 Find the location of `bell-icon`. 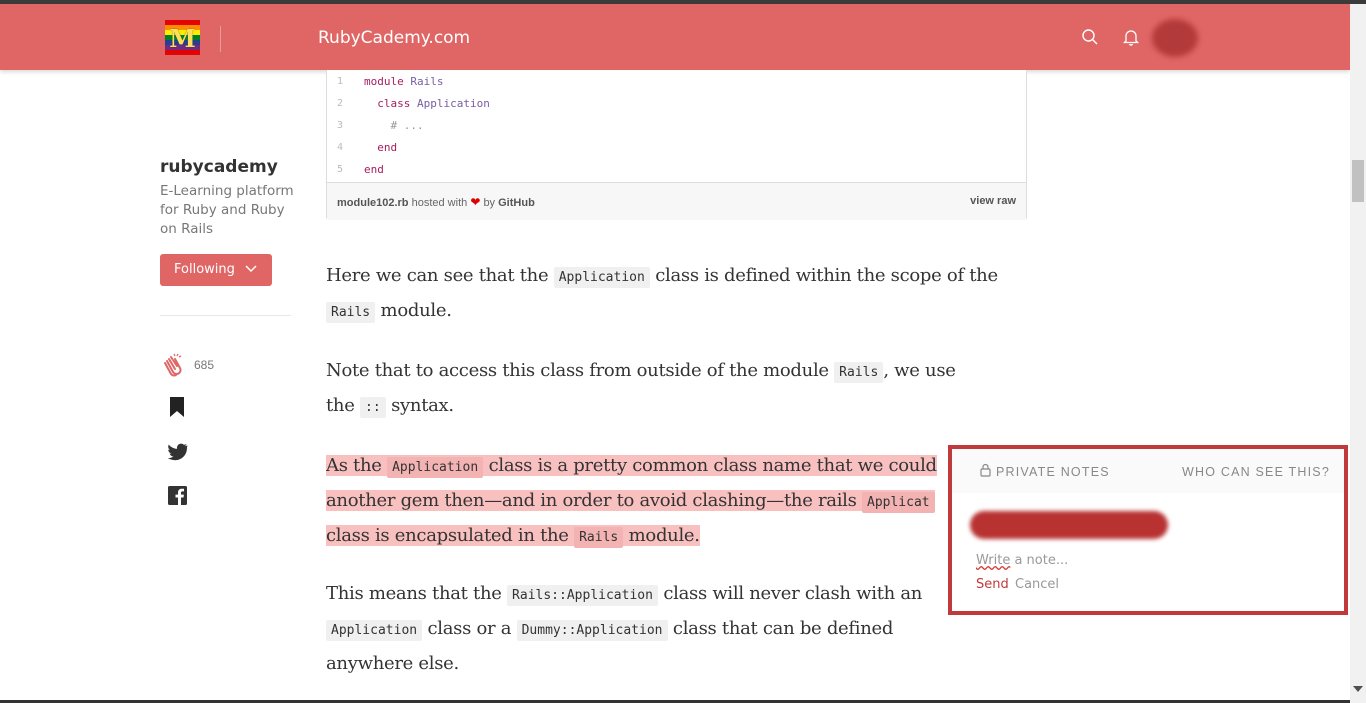

bell-icon is located at coordinates (1131, 37).